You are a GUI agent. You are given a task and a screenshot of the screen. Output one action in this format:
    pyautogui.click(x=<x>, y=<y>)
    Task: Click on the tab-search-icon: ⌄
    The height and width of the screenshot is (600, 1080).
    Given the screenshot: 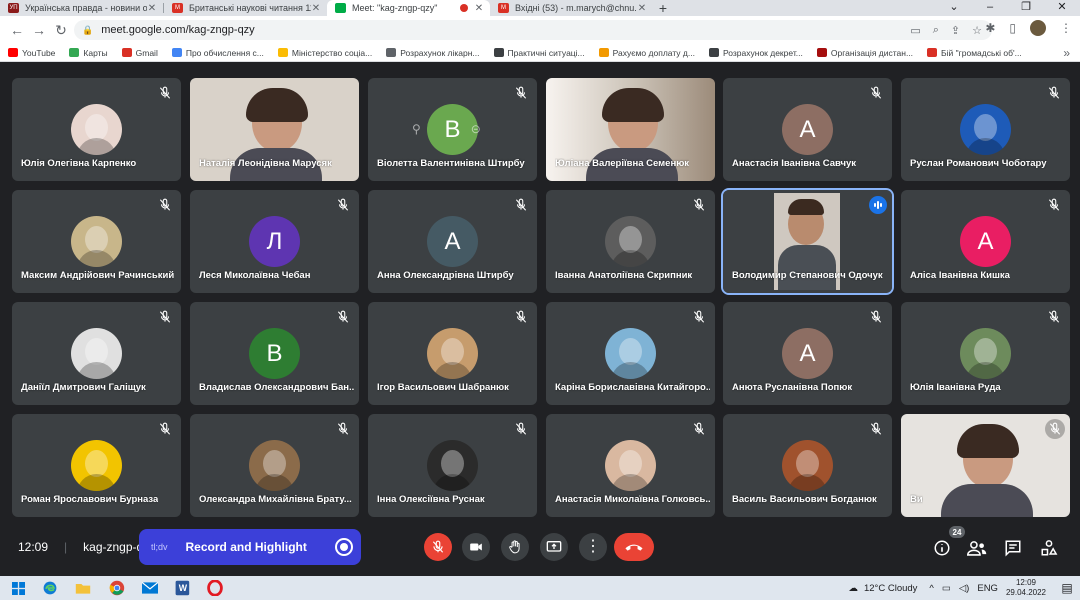 What is the action you would take?
    pyautogui.click(x=954, y=8)
    